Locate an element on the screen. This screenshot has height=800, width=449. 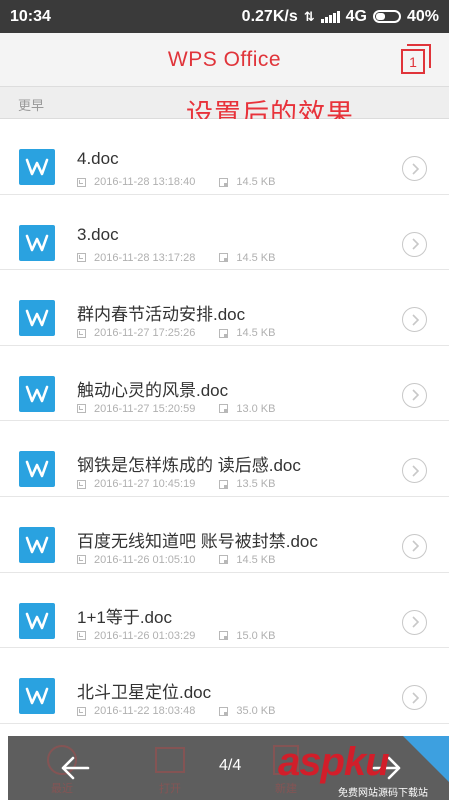
tabs-button: 1 is located at coordinates (416, 59).